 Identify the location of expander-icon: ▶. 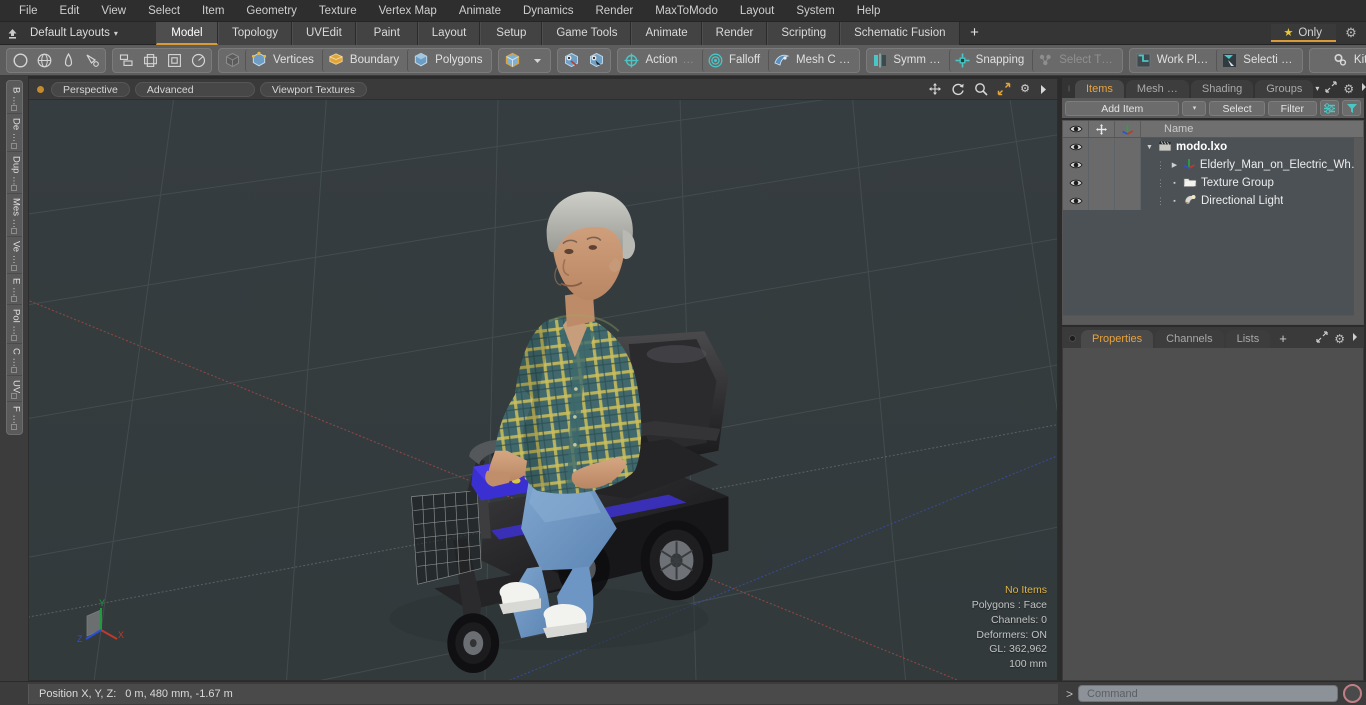
(1174, 165).